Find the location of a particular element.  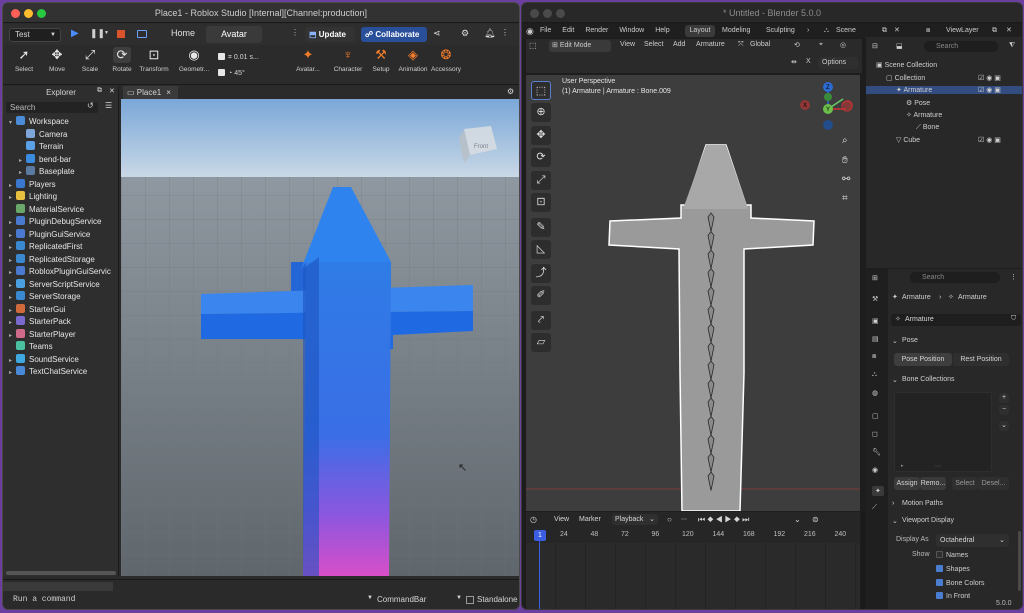

chevron-right-icon: › is located at coordinates (808, 31).